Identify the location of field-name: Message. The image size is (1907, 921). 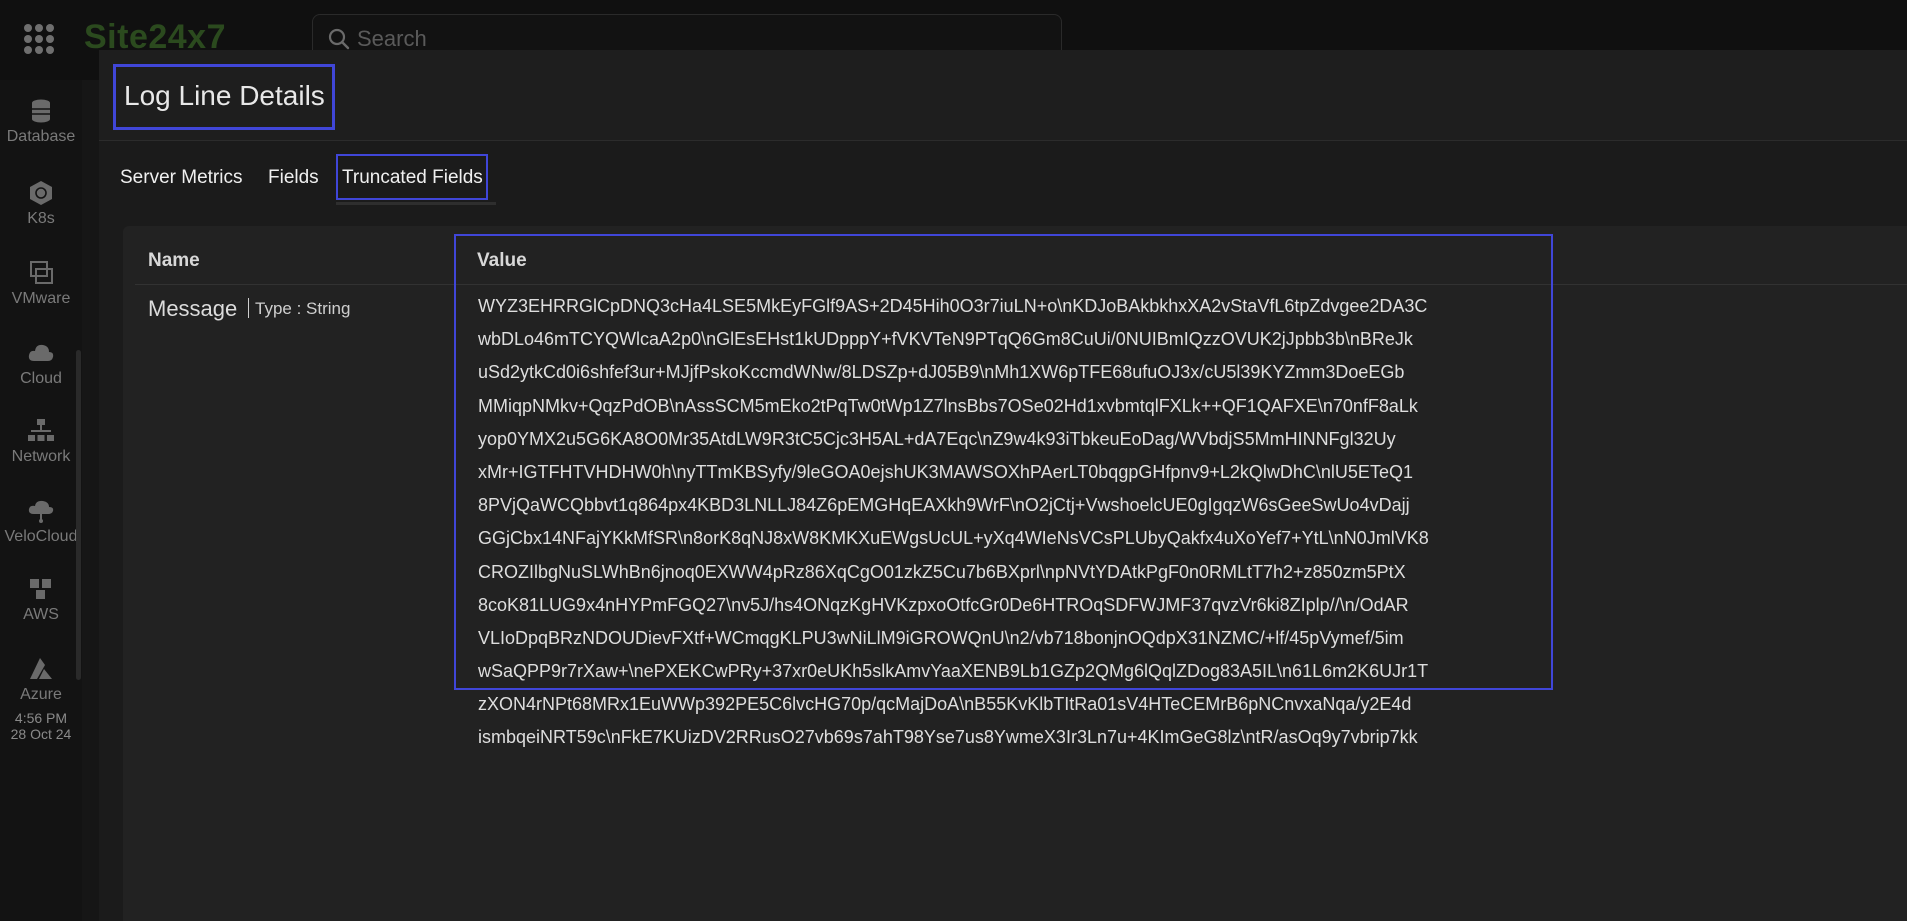
(193, 308).